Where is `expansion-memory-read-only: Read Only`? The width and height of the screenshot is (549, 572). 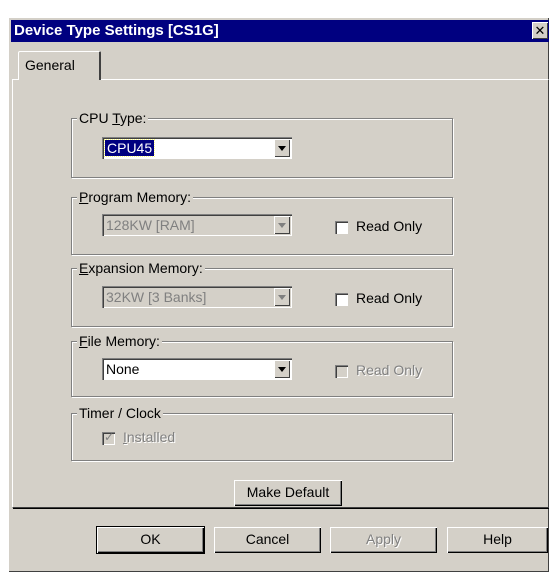 expansion-memory-read-only: Read Only is located at coordinates (378, 298).